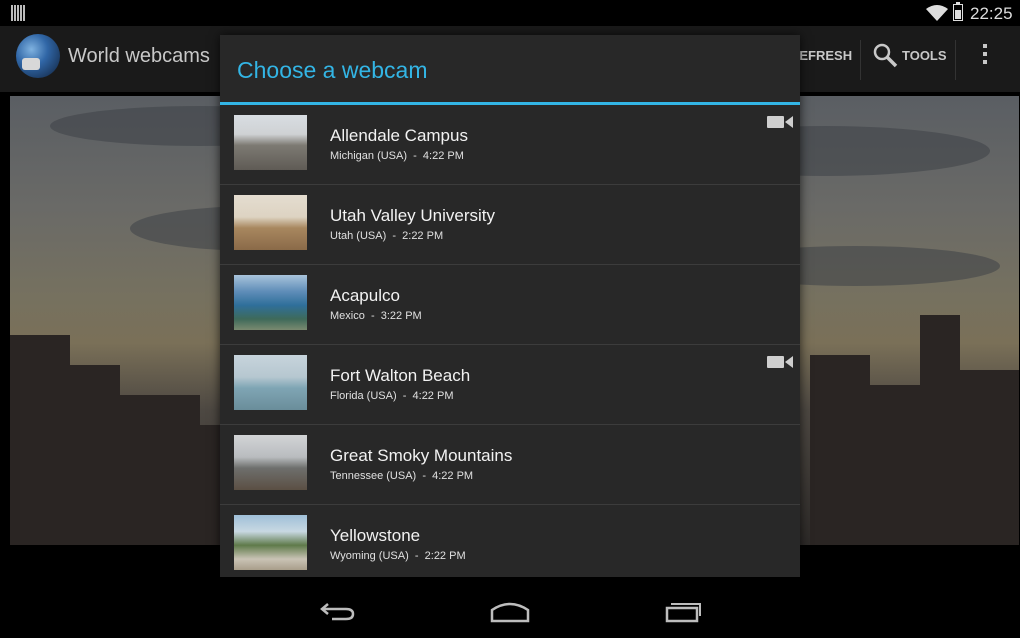  Describe the element at coordinates (924, 55) in the screenshot. I see `tools-label: TOOLS` at that location.